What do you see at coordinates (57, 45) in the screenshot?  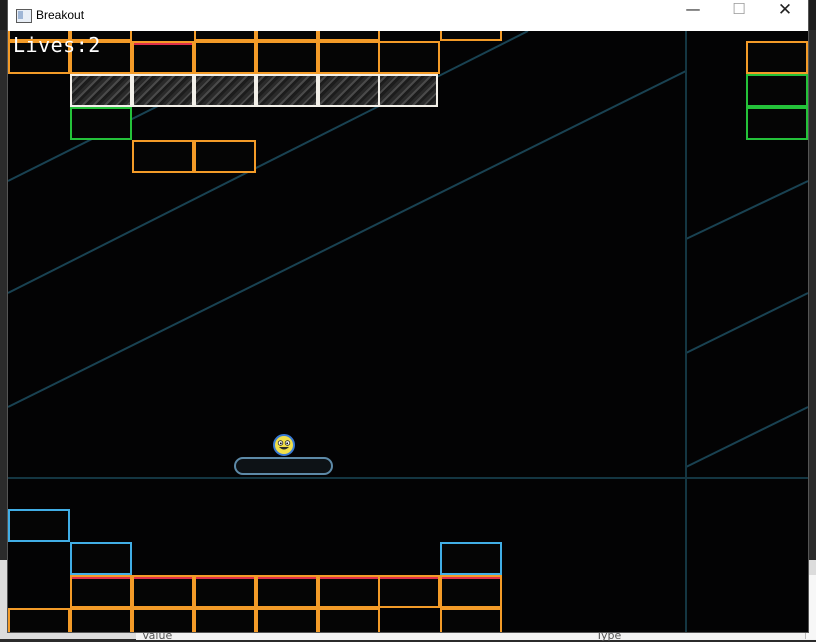 I see `lives-counter: Lives:2` at bounding box center [57, 45].